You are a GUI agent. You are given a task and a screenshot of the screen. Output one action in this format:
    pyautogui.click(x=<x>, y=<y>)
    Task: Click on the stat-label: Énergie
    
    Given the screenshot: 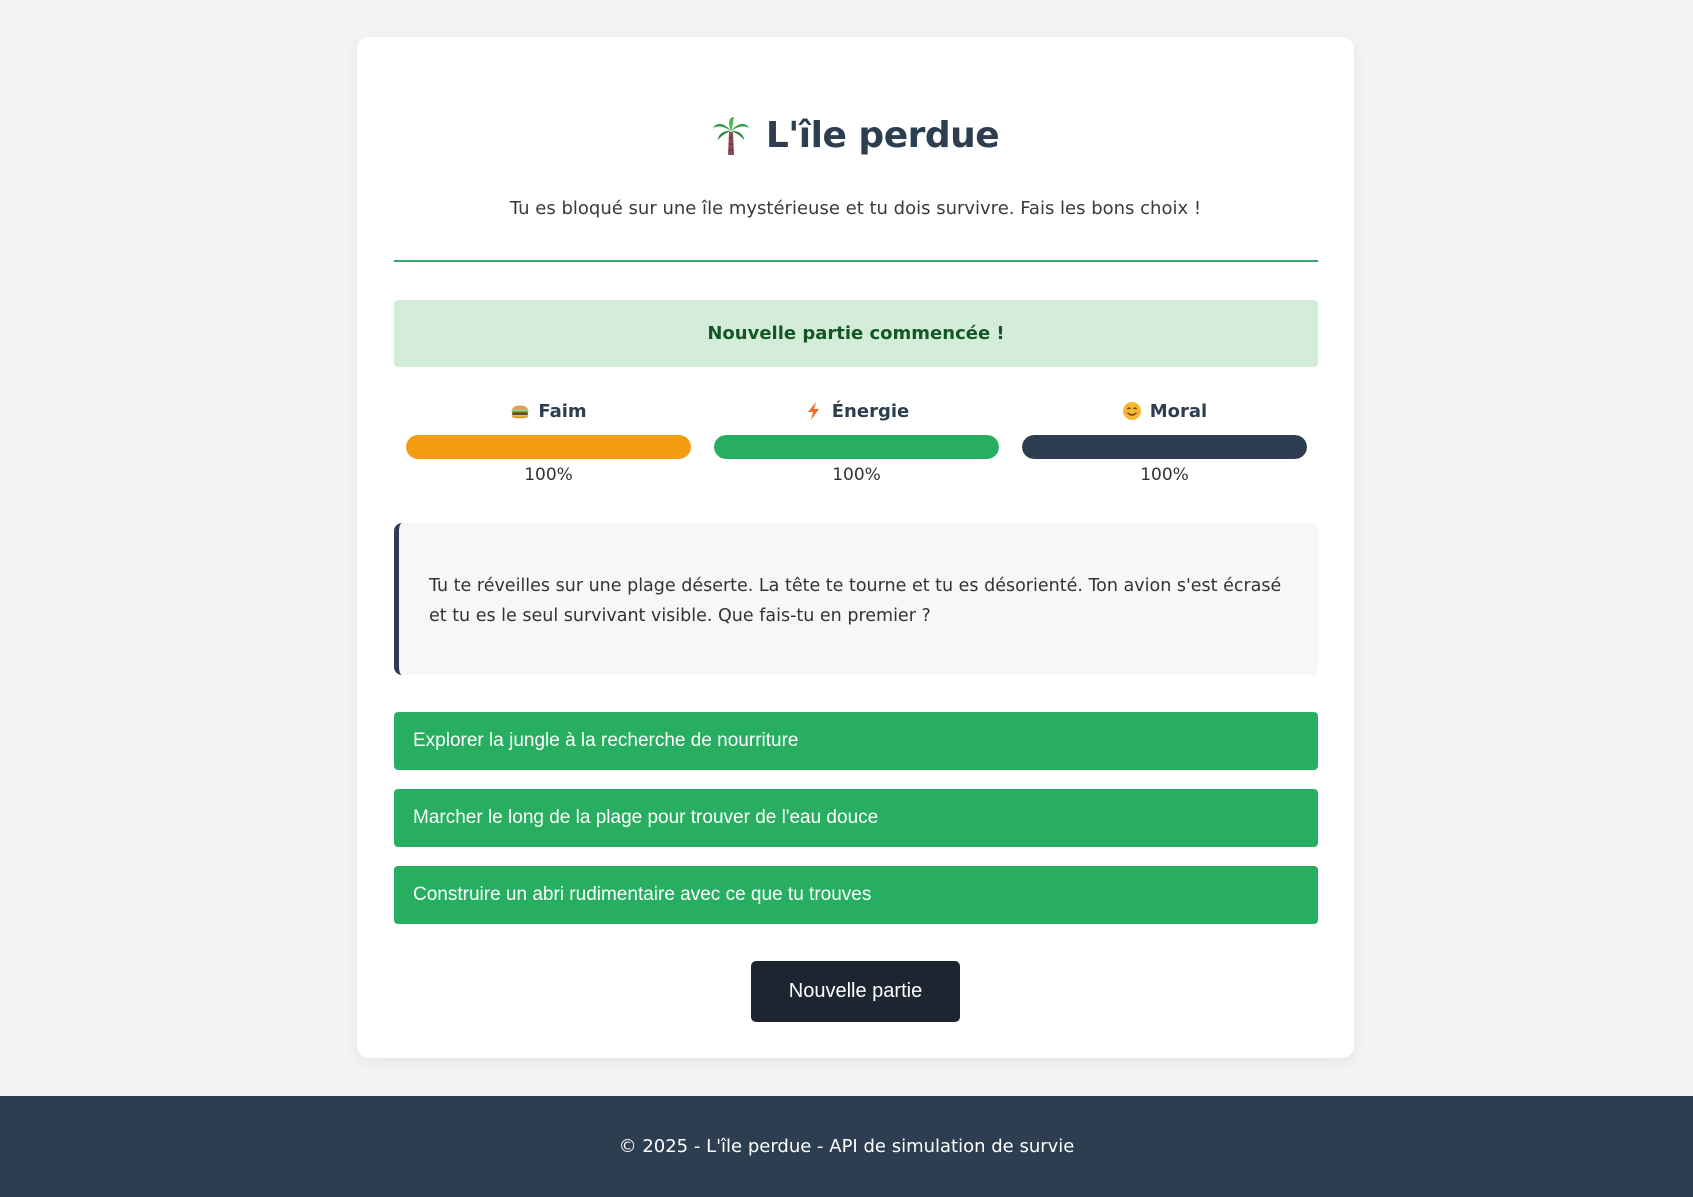 What is the action you would take?
    pyautogui.click(x=856, y=411)
    